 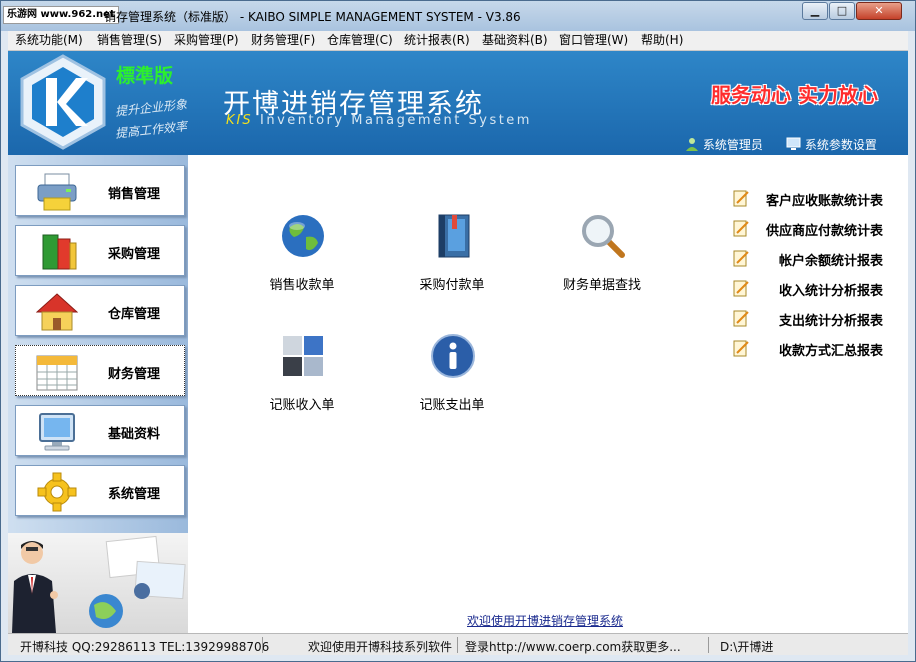 What do you see at coordinates (815, 11) in the screenshot?
I see `minimize-button: ▁` at bounding box center [815, 11].